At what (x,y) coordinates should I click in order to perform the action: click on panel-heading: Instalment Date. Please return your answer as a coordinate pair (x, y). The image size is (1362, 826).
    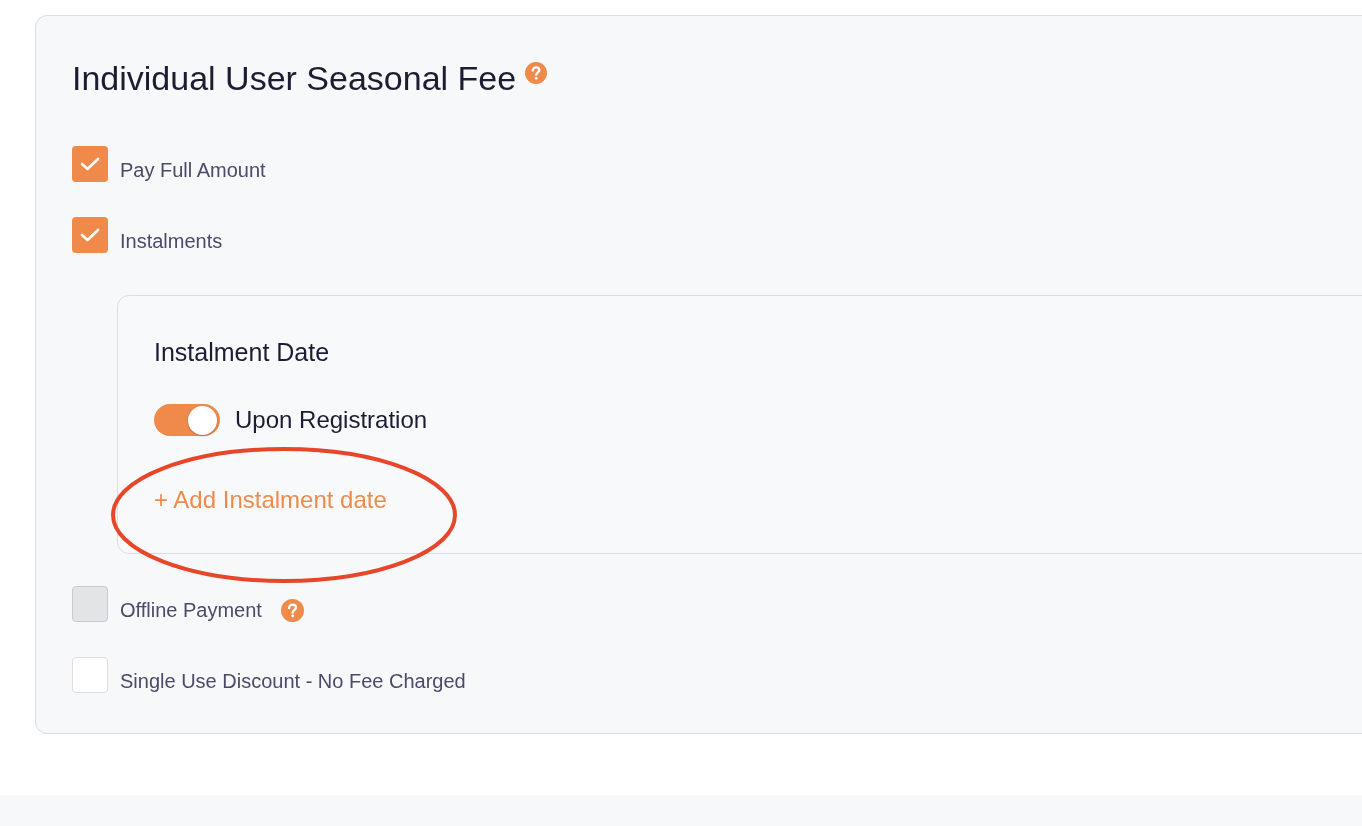
    Looking at the image, I should click on (242, 352).